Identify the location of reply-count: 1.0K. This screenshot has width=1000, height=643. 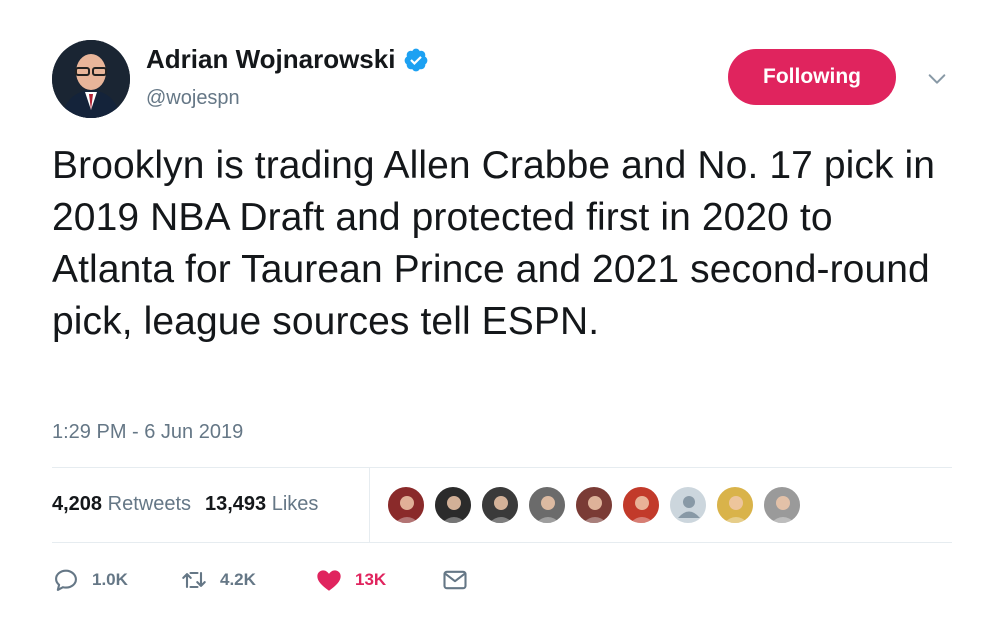
(110, 579).